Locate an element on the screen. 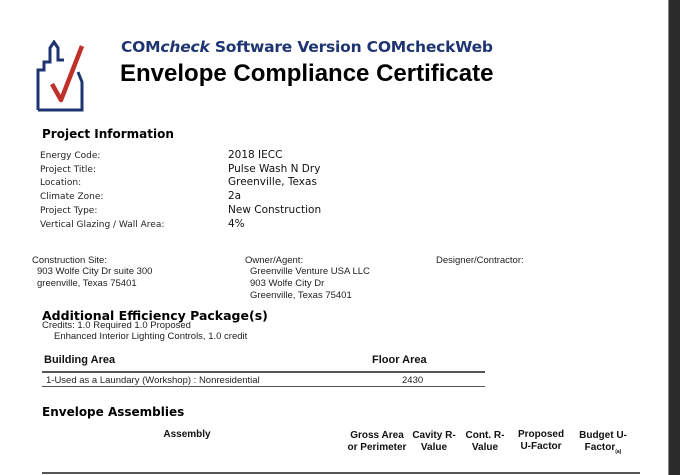 Image resolution: width=680 pixels, height=475 pixels. envelope-heading: Envelope Assemblies is located at coordinates (113, 412).